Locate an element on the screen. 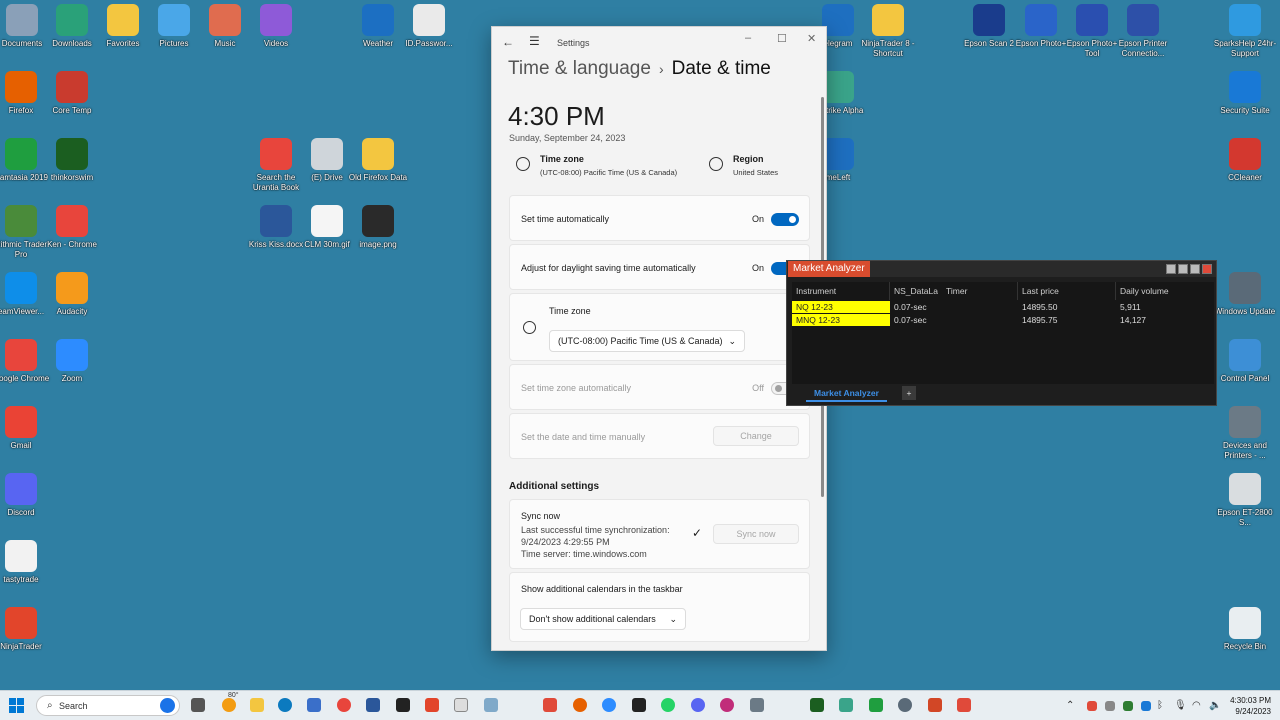  desktop-icon: Videos is located at coordinates (276, 26).